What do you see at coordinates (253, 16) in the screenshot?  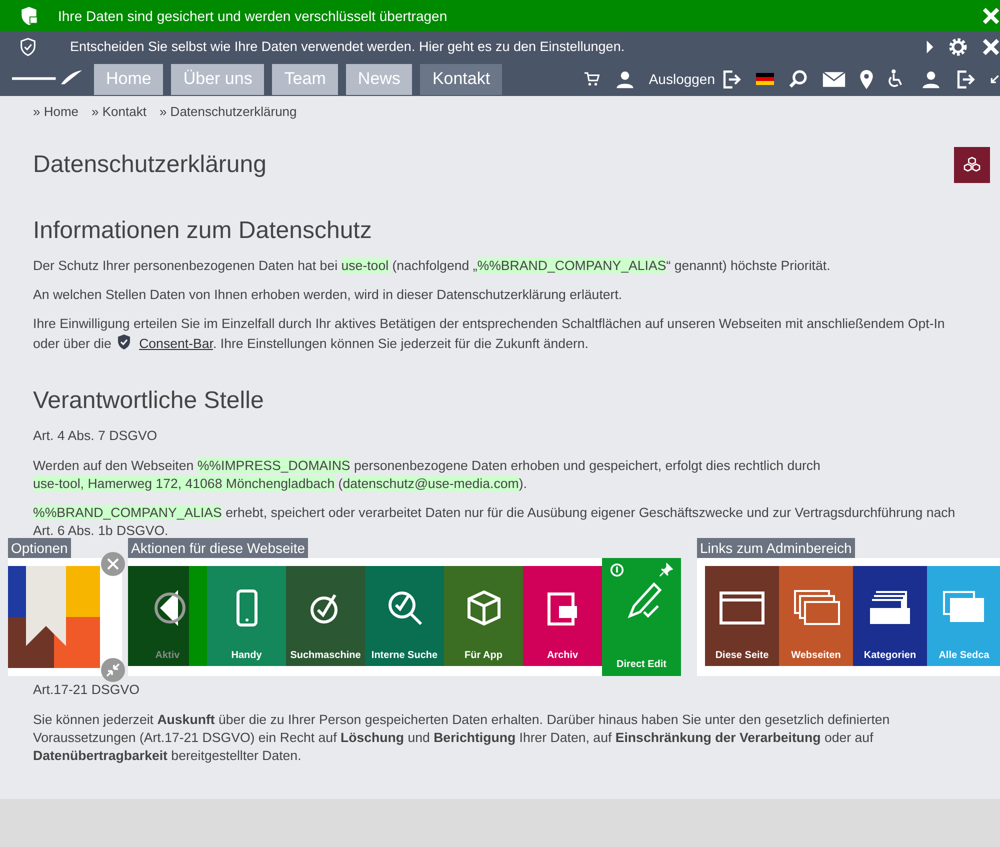 I see `ssl-message: Ihre Daten sind gesichert und werden verschlüsselt übertragen` at bounding box center [253, 16].